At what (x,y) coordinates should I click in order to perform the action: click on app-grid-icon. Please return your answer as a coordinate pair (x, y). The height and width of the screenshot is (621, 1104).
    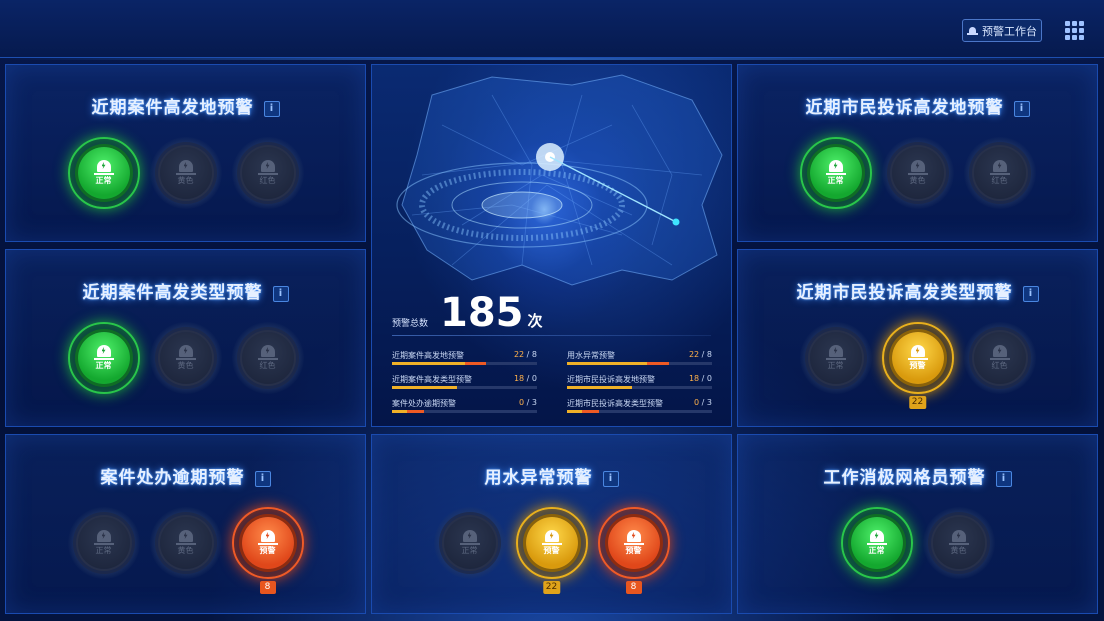
    Looking at the image, I should click on (1074, 30).